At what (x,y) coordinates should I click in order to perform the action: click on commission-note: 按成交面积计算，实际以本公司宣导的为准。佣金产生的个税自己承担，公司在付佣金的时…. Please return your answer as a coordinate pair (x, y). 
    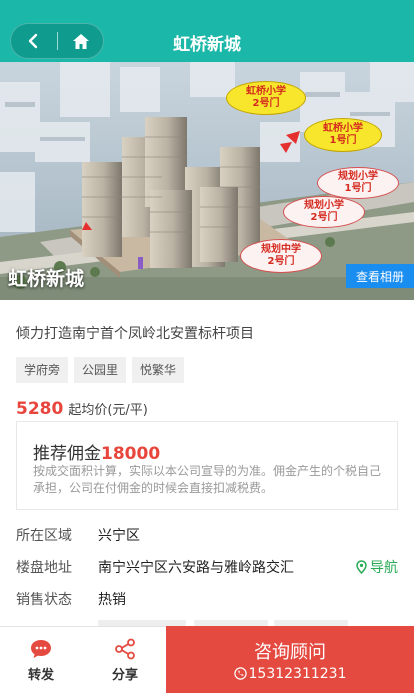
    Looking at the image, I should click on (207, 479).